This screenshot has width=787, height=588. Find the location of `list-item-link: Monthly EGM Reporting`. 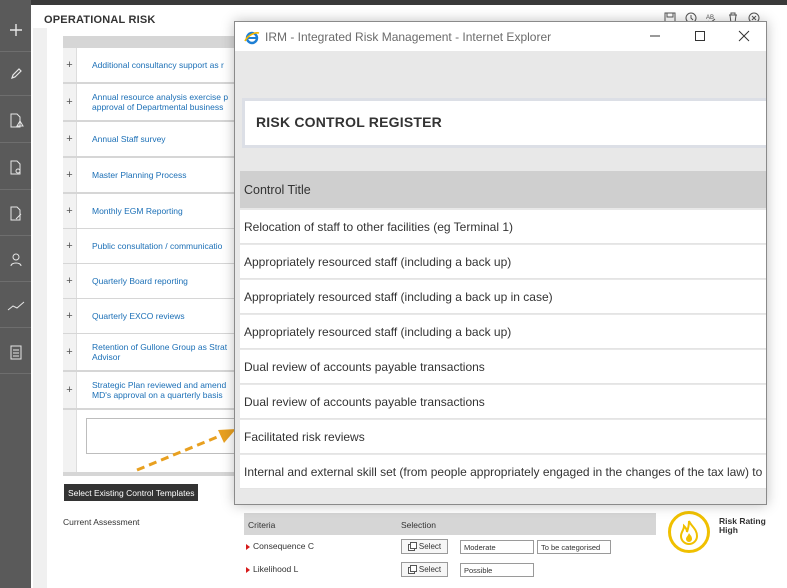

list-item-link: Monthly EGM Reporting is located at coordinates (165, 211).